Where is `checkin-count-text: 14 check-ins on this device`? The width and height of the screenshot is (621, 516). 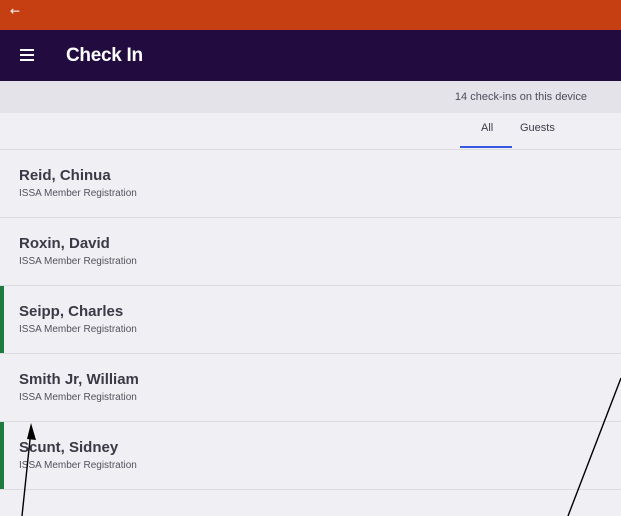
checkin-count-text: 14 check-ins on this device is located at coordinates (520, 97).